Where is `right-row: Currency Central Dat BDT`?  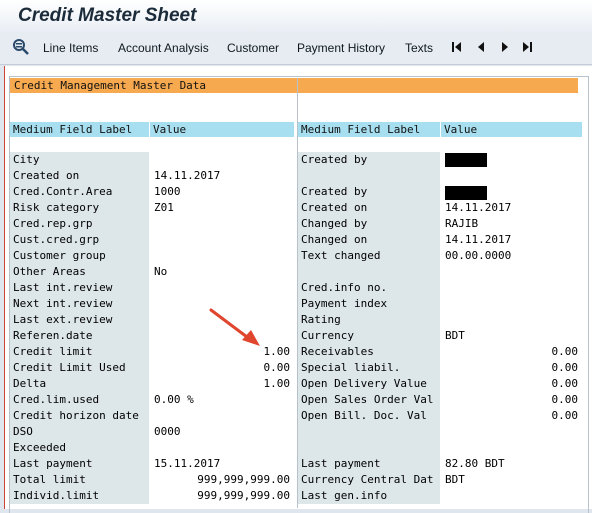
right-row: Currency Central Dat BDT is located at coordinates (298, 480).